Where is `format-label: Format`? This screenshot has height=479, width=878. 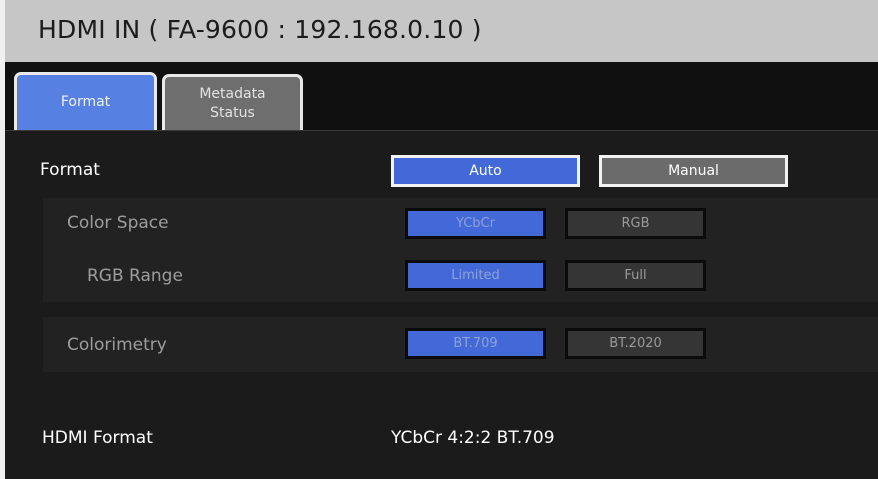
format-label: Format is located at coordinates (70, 170).